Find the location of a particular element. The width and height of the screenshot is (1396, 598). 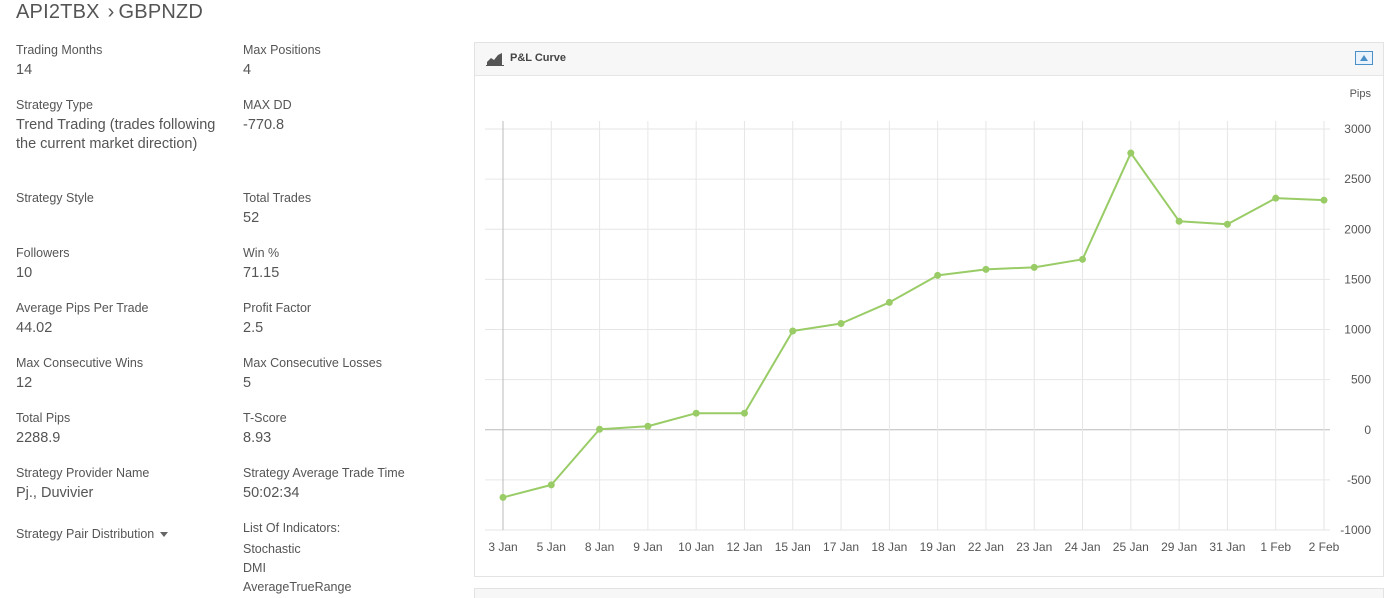

stat-label: Max Consecutive Losses is located at coordinates (312, 363).